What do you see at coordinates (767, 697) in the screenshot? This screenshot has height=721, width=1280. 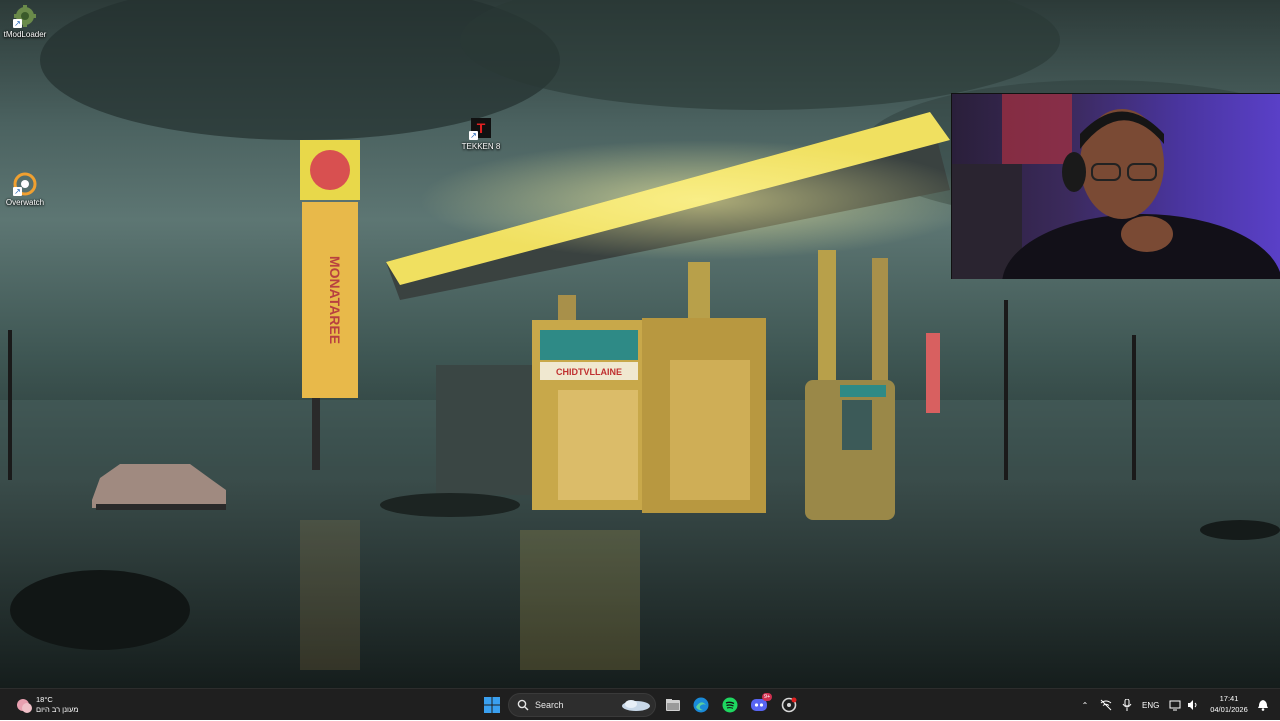 I see `discord-badge: 9+` at bounding box center [767, 697].